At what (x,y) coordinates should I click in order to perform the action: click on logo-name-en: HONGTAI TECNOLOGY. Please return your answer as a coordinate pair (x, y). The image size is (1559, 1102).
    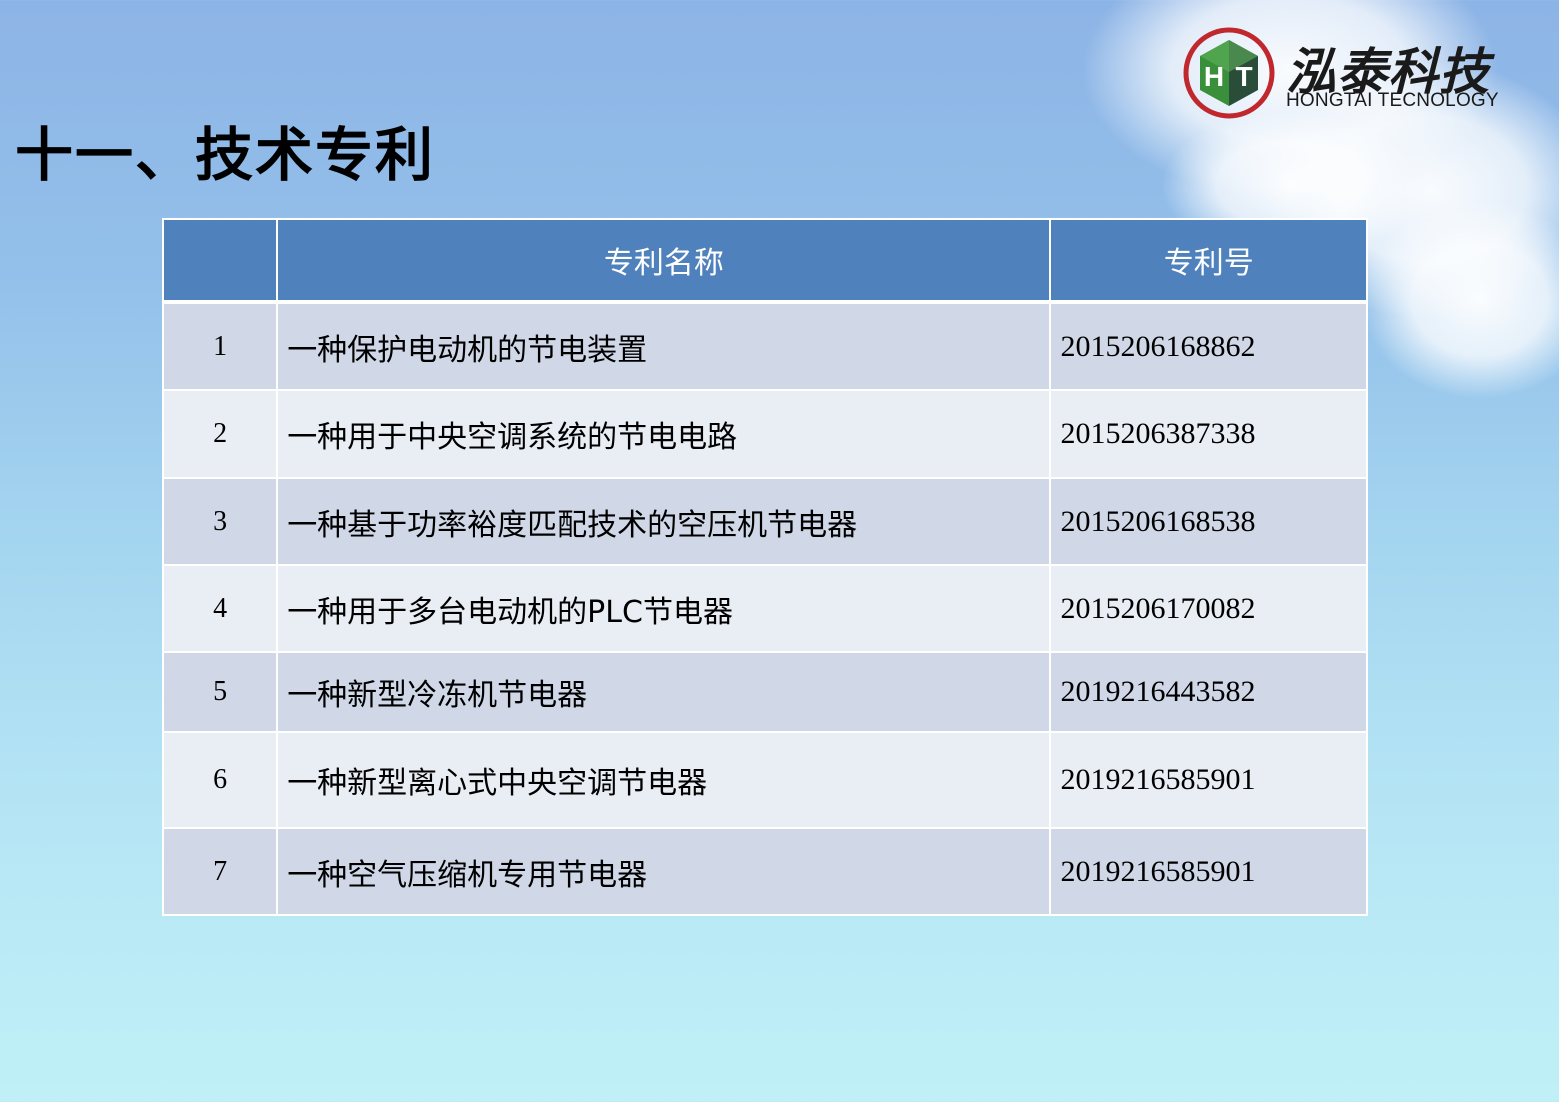
    Looking at the image, I should click on (1392, 100).